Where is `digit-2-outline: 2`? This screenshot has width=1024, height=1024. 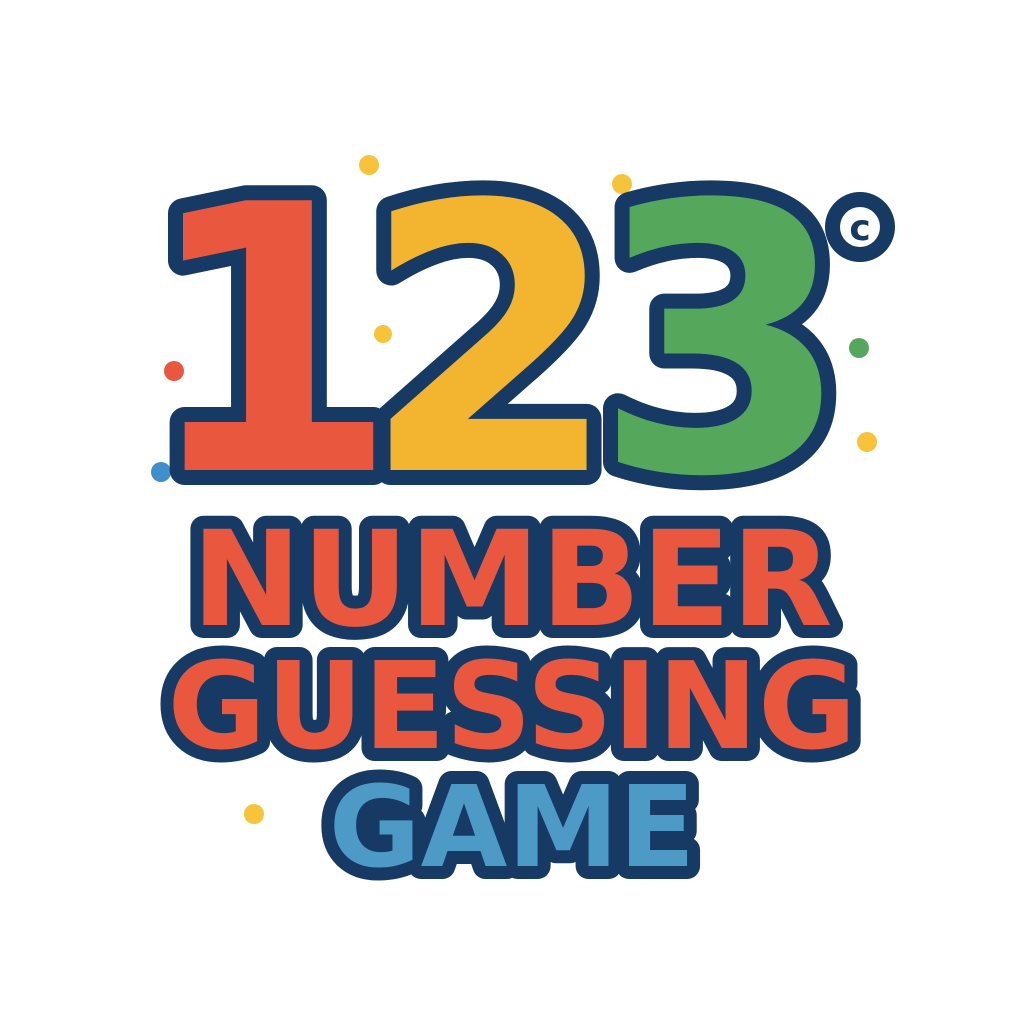 digit-2-outline: 2 is located at coordinates (489, 343).